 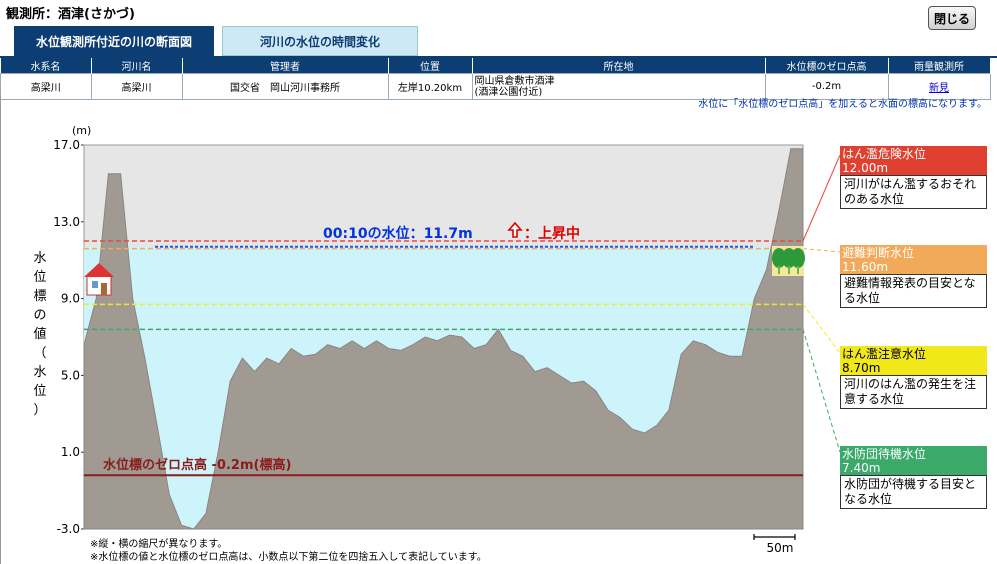 I want to click on y-axis-label-char: （, so click(x=39, y=353).